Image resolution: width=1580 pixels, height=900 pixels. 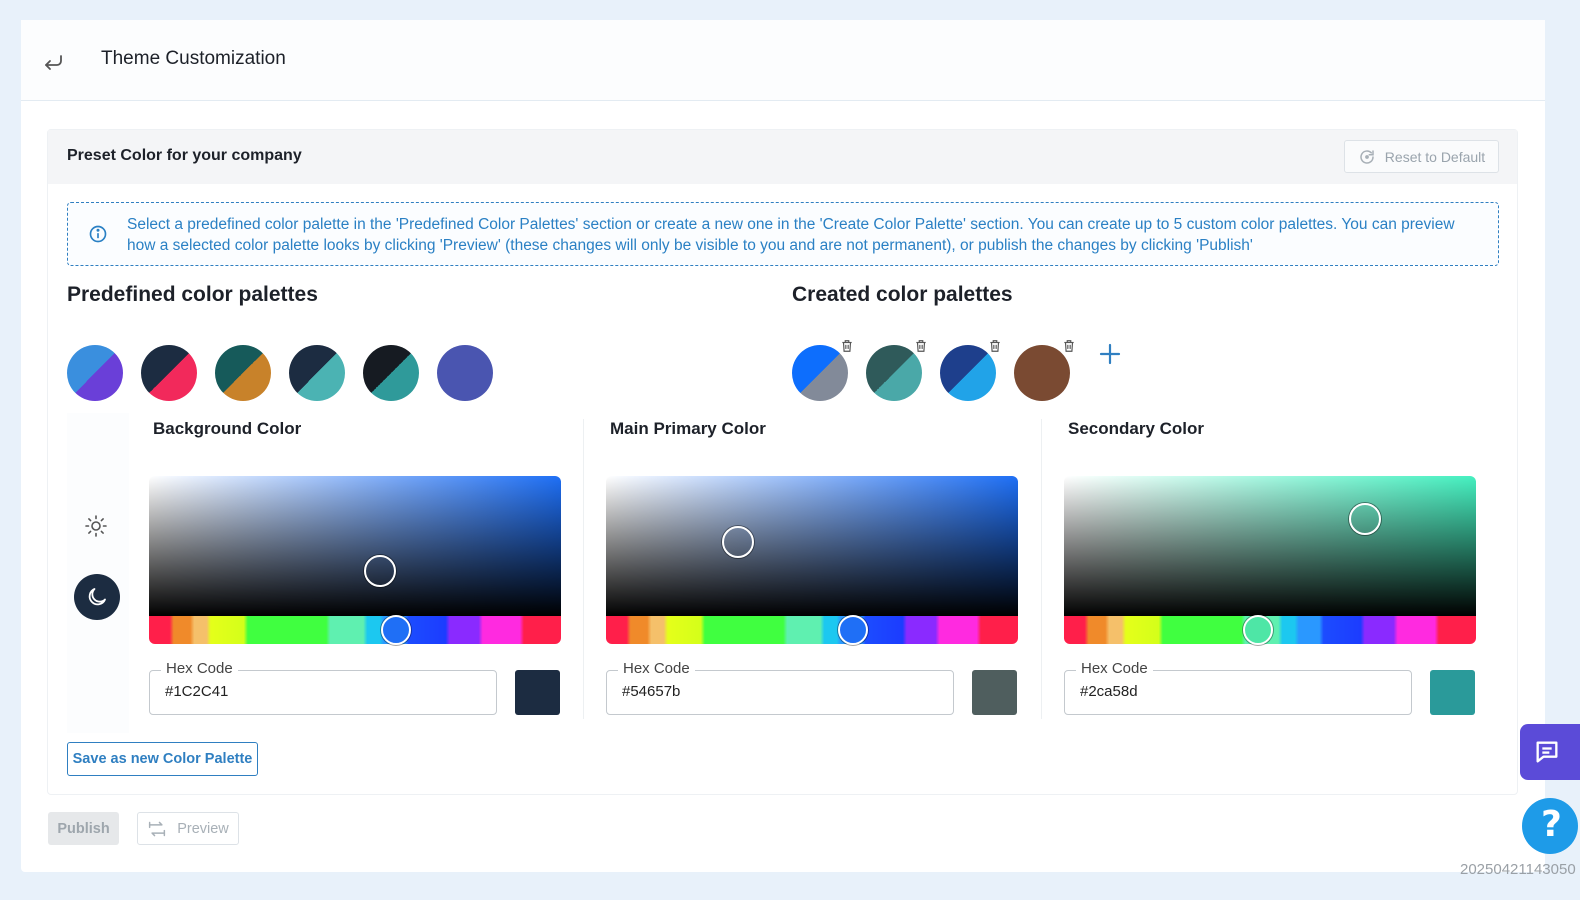 What do you see at coordinates (227, 428) in the screenshot?
I see `color-label: Background Color` at bounding box center [227, 428].